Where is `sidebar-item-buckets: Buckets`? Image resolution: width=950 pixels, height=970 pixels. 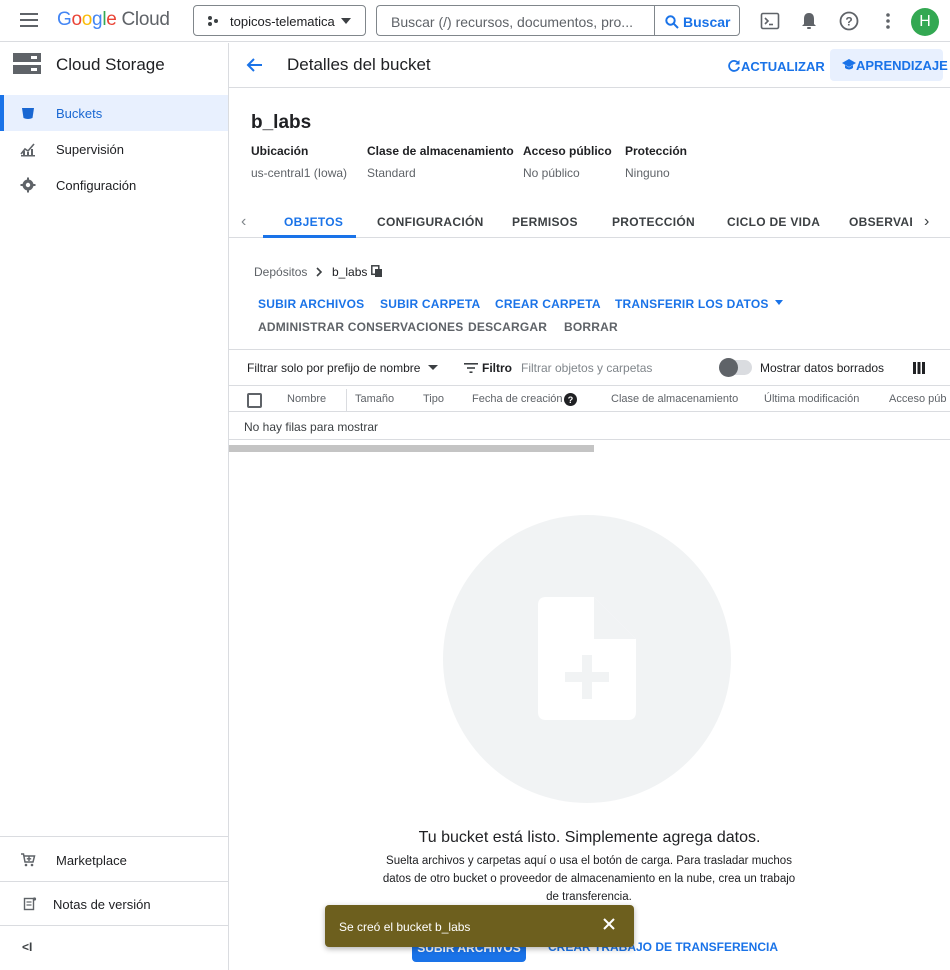
sidebar-item-buckets: Buckets is located at coordinates (114, 113).